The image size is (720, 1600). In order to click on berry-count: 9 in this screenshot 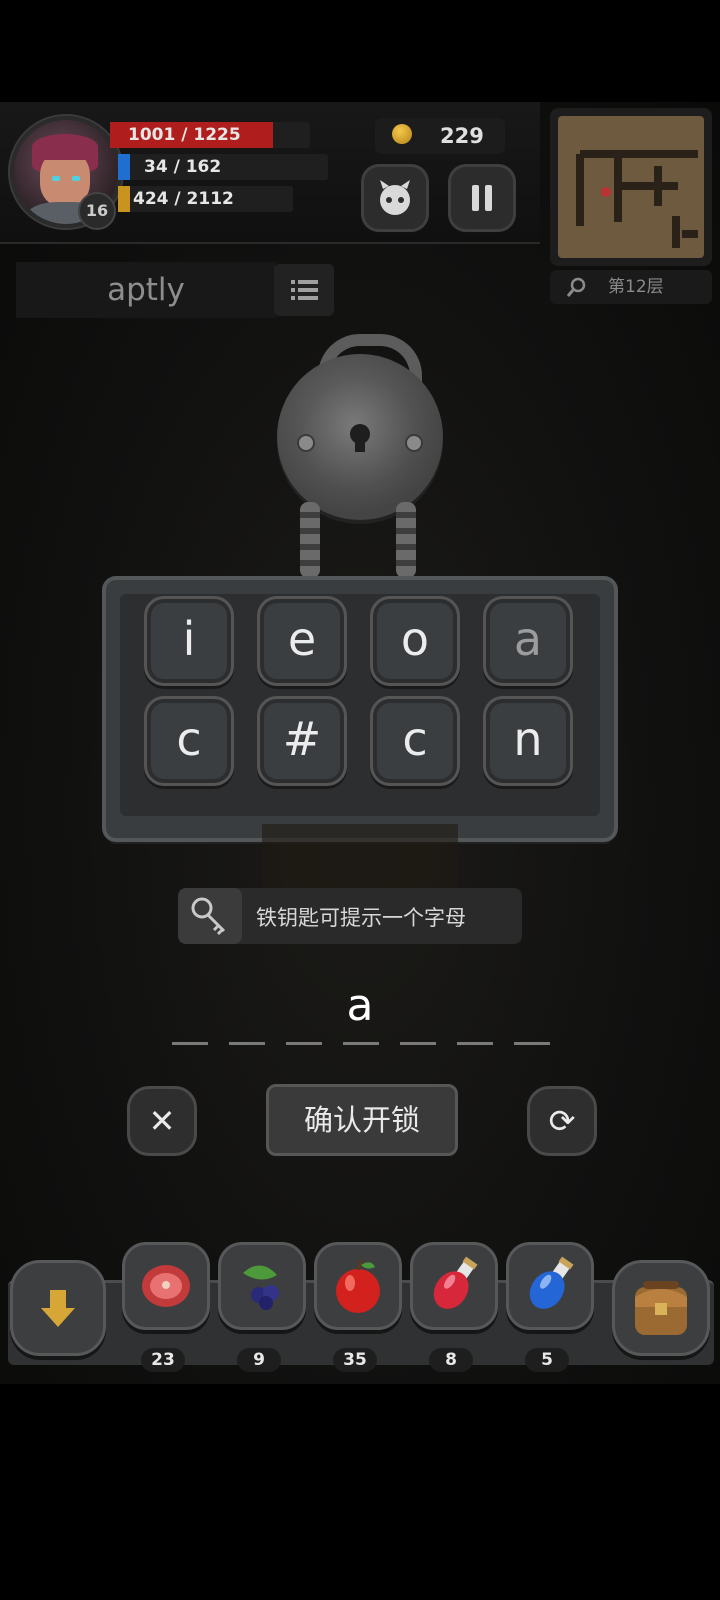, I will do `click(259, 1360)`.